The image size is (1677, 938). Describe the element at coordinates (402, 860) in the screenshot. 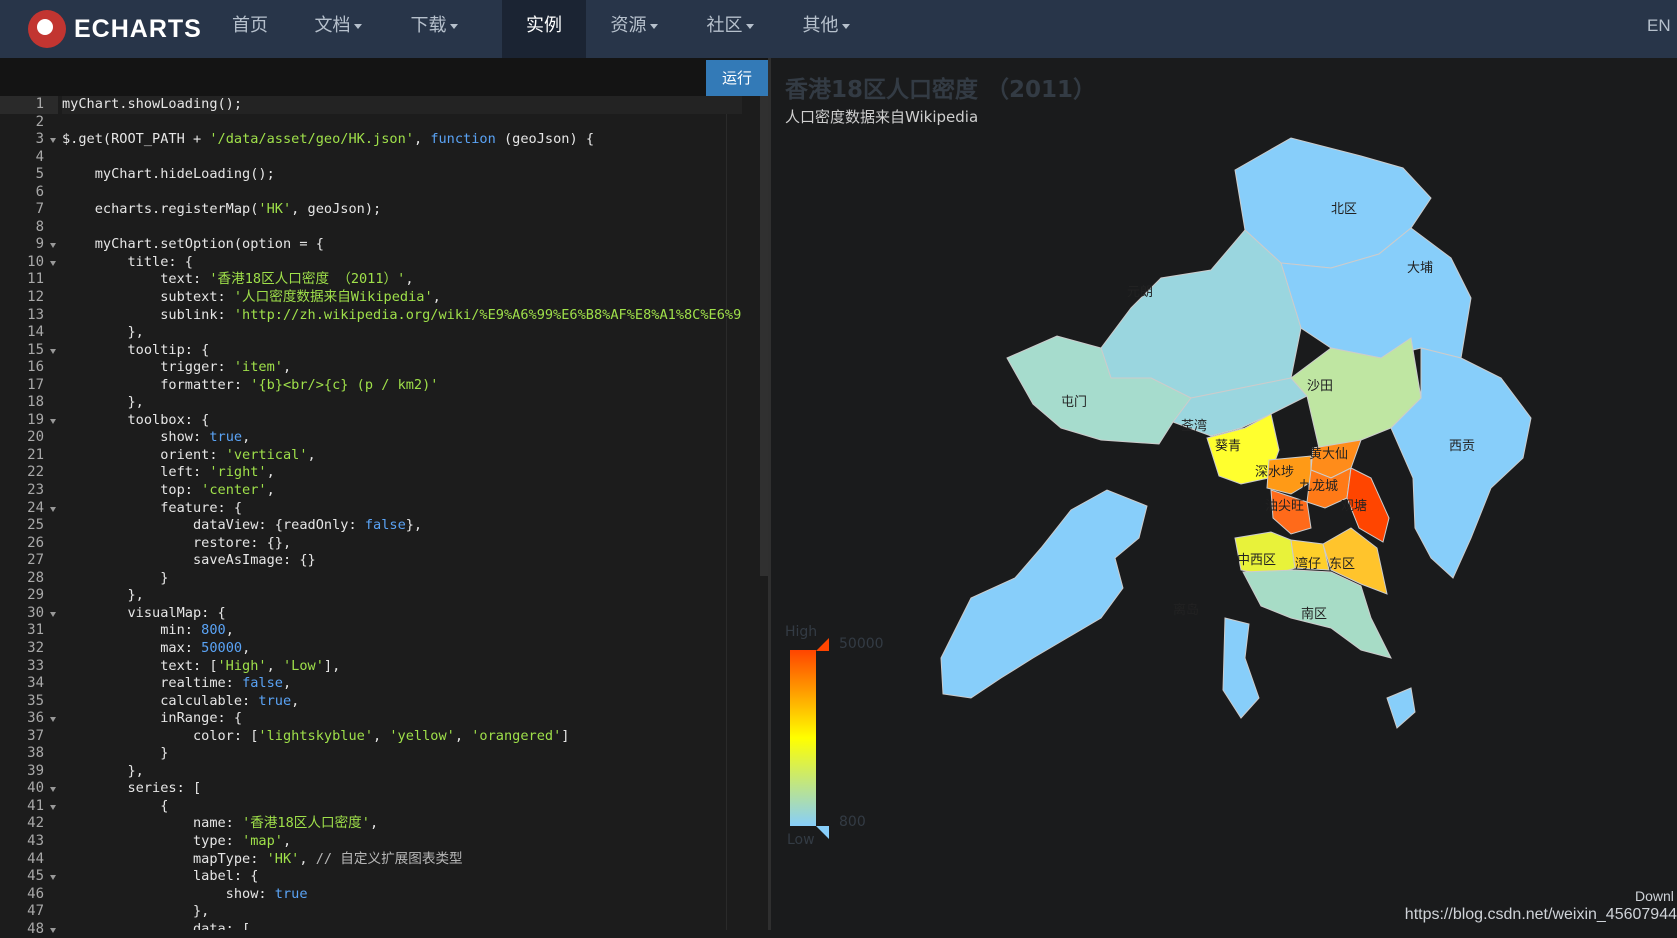

I see `code-line: mapType: 'HK', // 自定义扩展图表类型` at that location.